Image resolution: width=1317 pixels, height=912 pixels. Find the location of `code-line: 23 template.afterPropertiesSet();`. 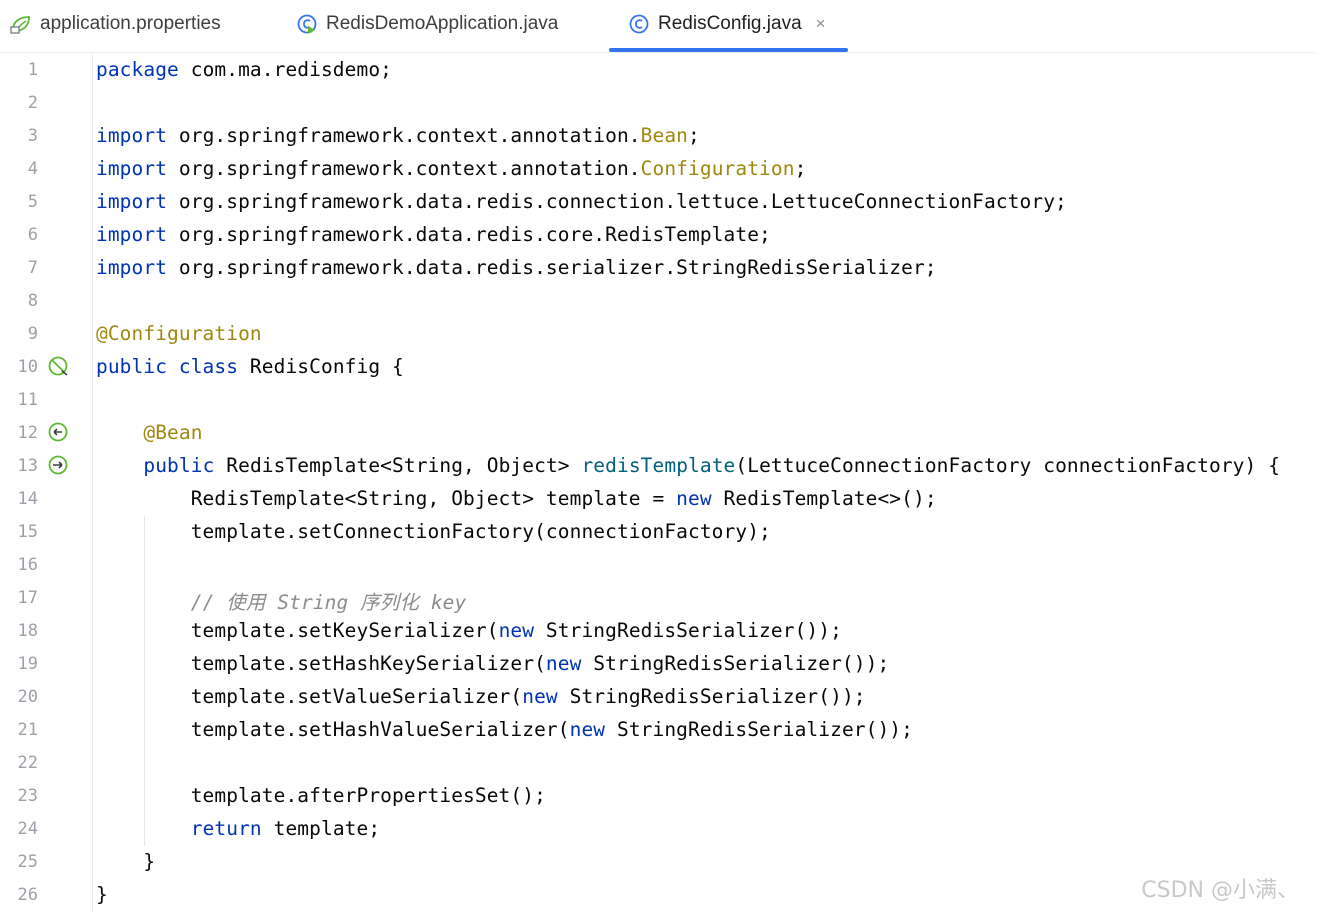

code-line: 23 template.afterPropertiesSet(); is located at coordinates (658, 796).